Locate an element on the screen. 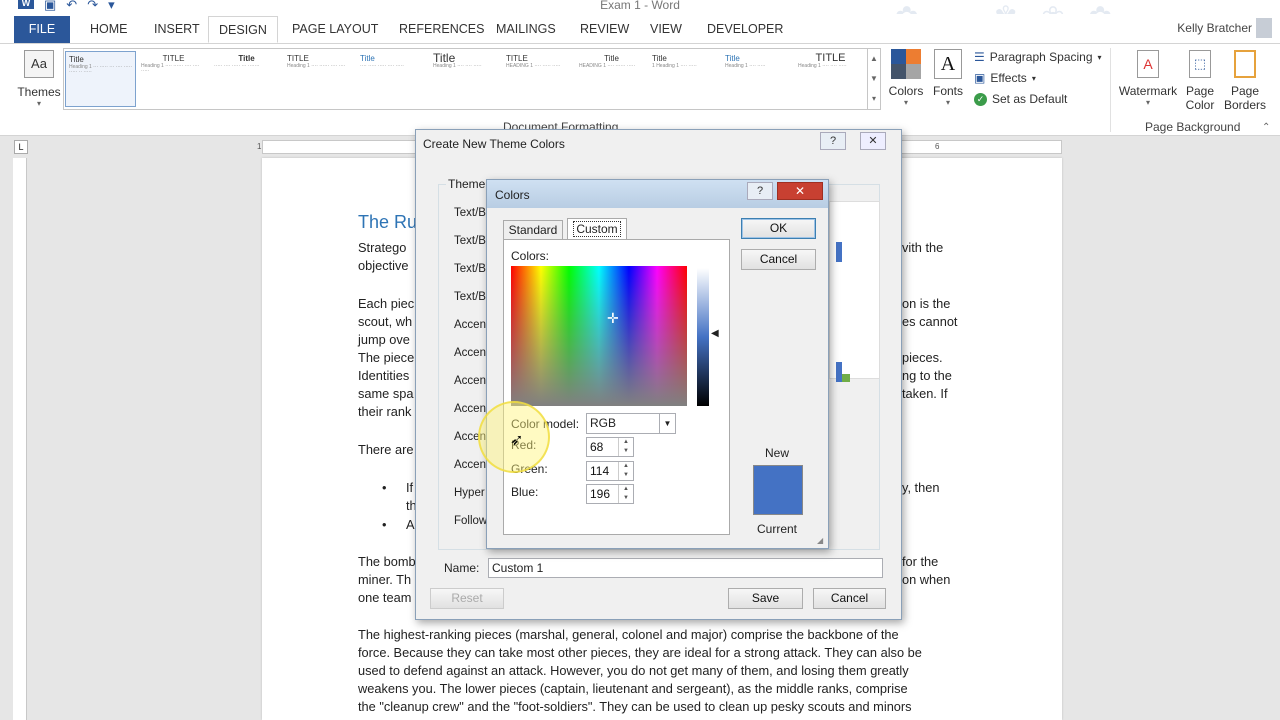 This screenshot has height=720, width=1280. style-set-item: TITLE HEADING 1 ···· ····· ····· is located at coordinates (538, 79).